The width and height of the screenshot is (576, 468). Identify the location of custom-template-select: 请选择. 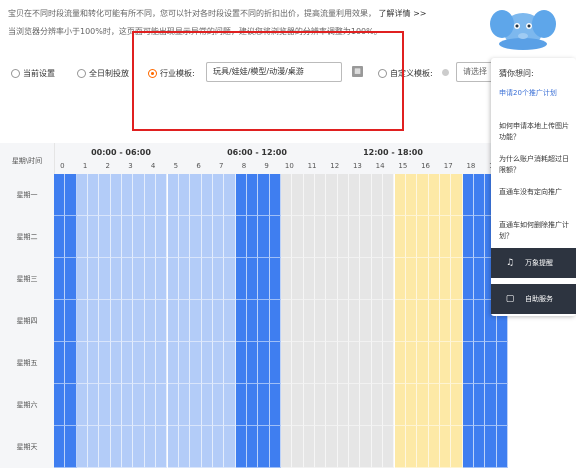
(476, 72).